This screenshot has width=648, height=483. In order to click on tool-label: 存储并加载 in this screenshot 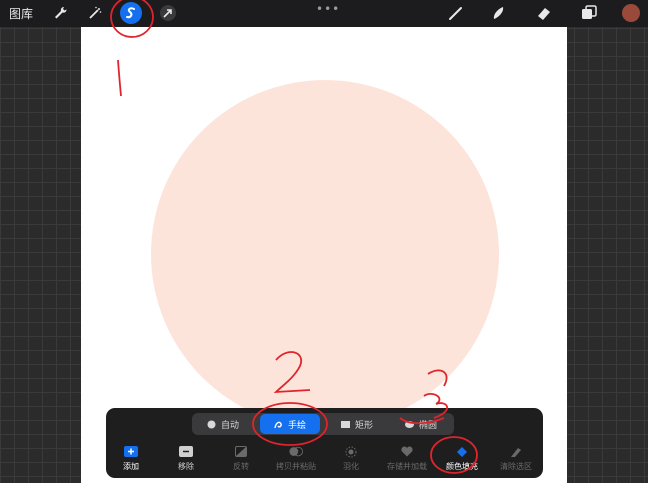, I will do `click(407, 466)`.